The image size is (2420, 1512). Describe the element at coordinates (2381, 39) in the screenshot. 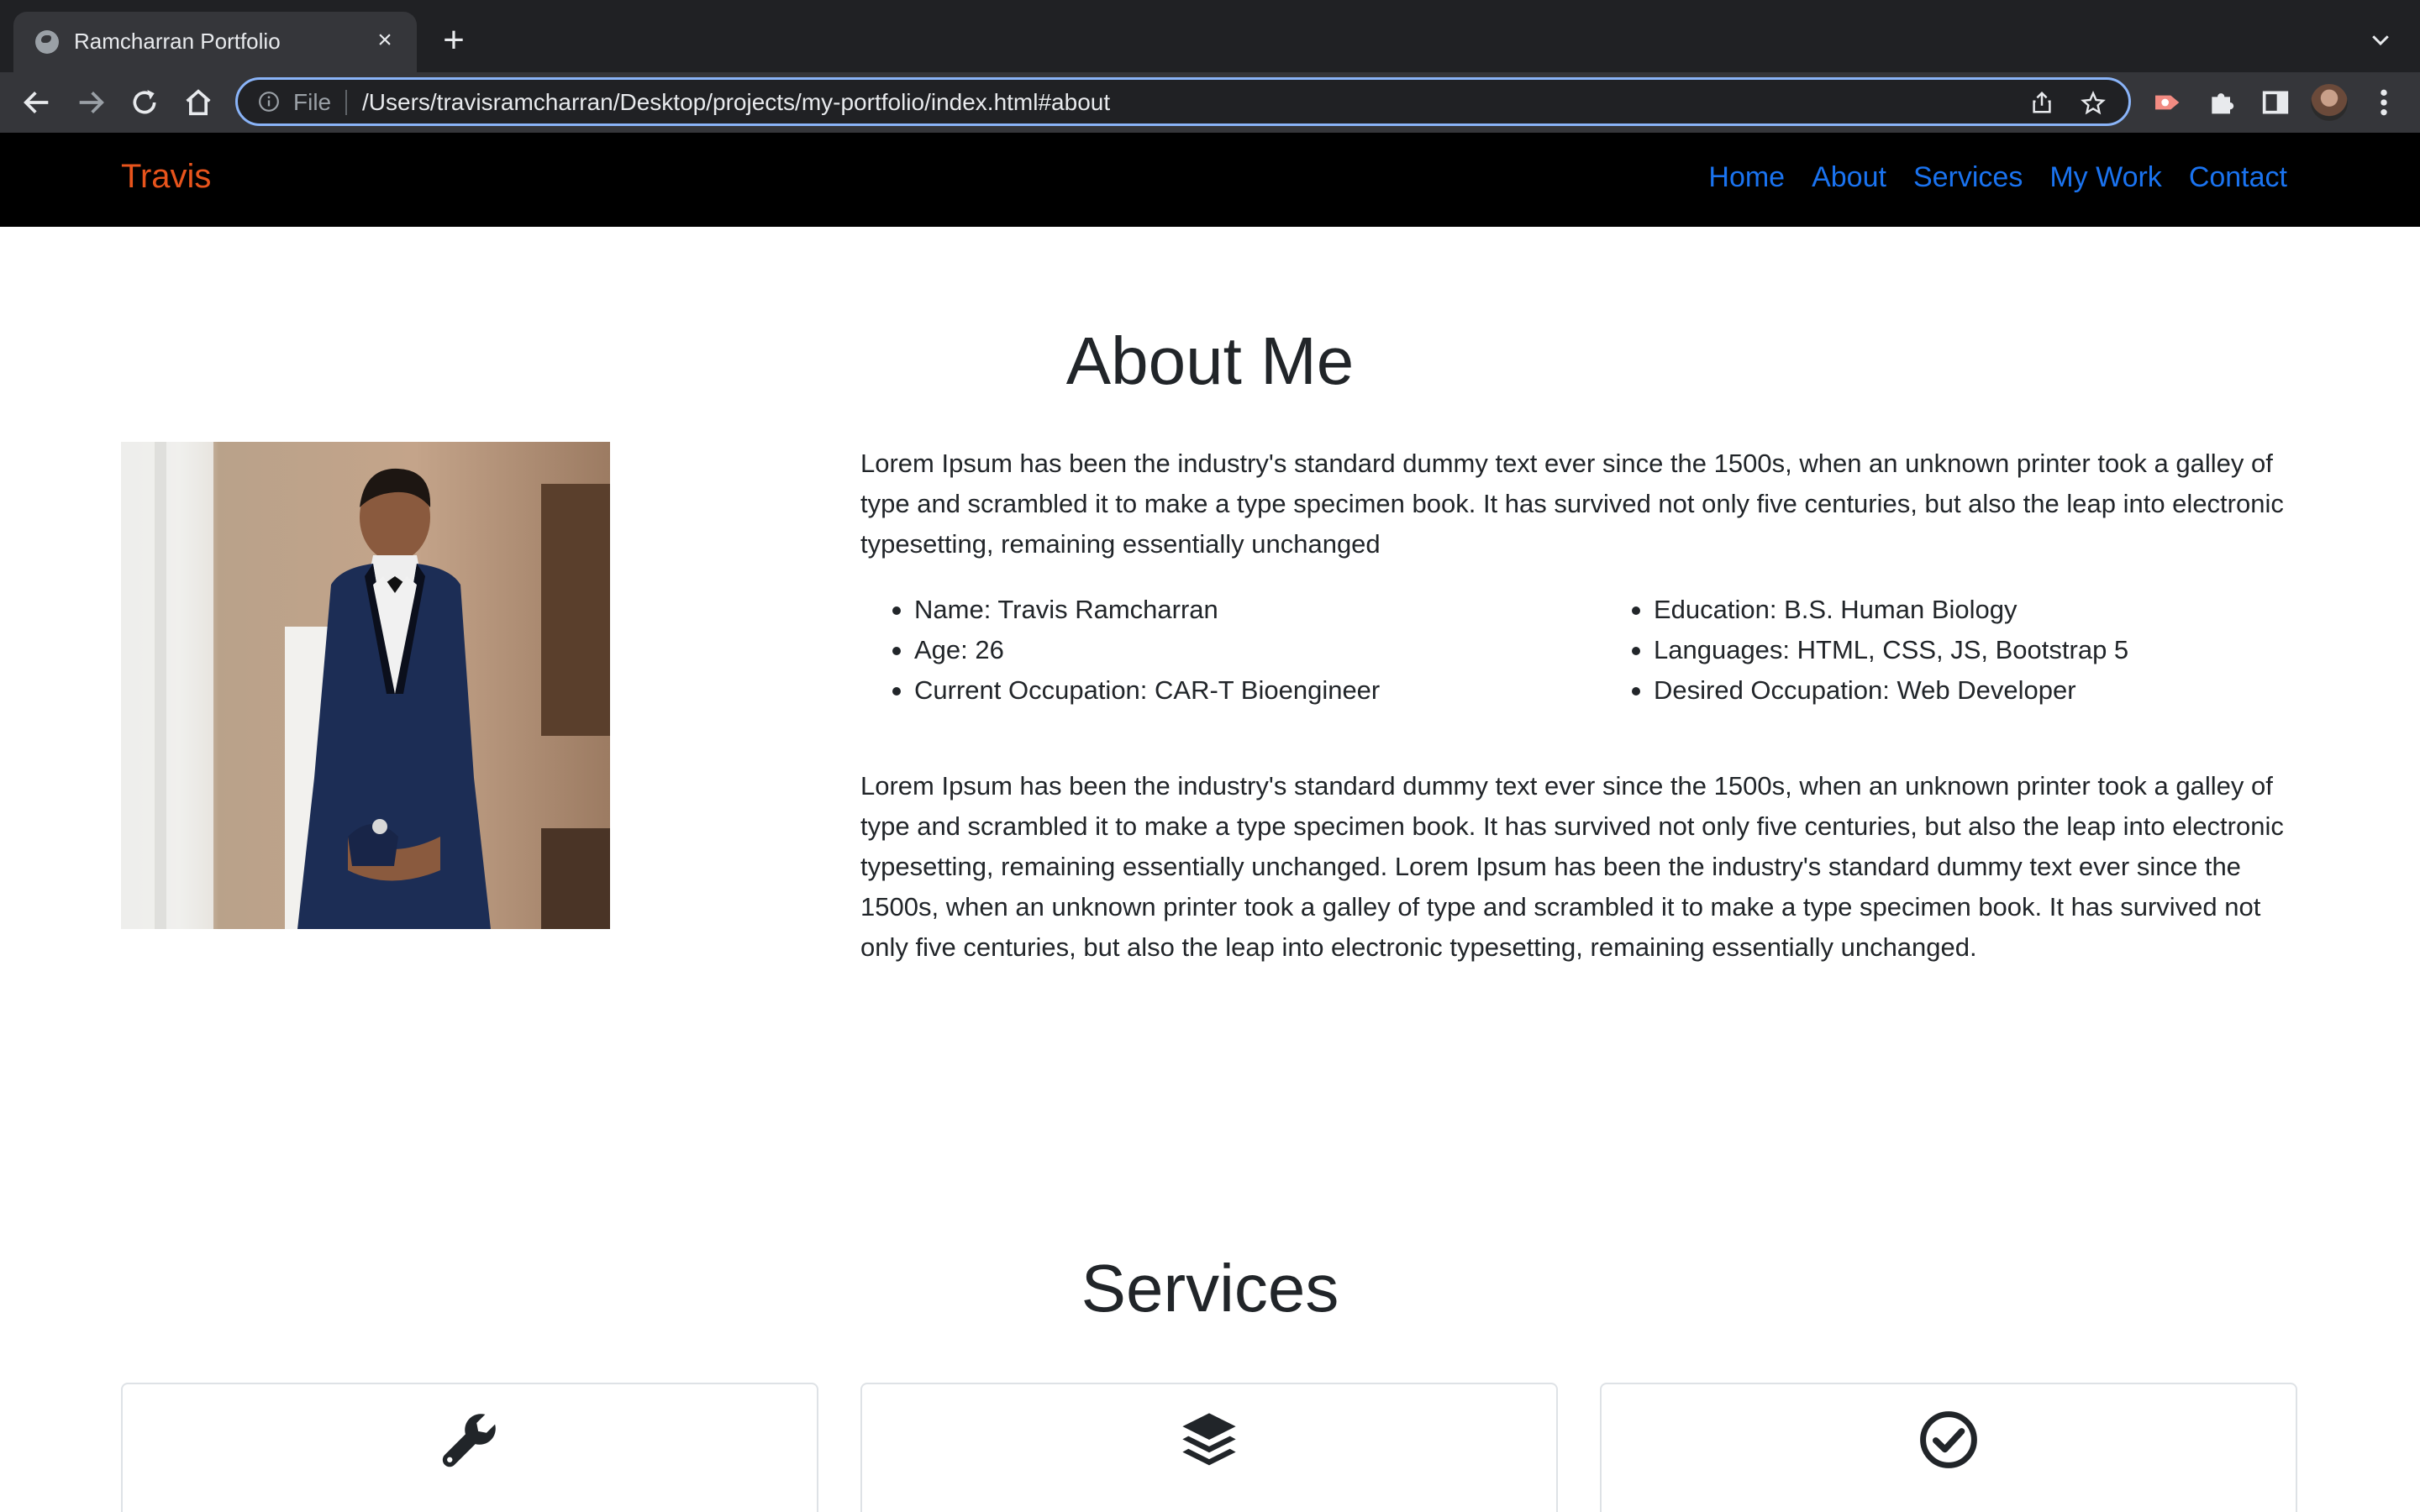

I see `chevron-down-icon` at that location.